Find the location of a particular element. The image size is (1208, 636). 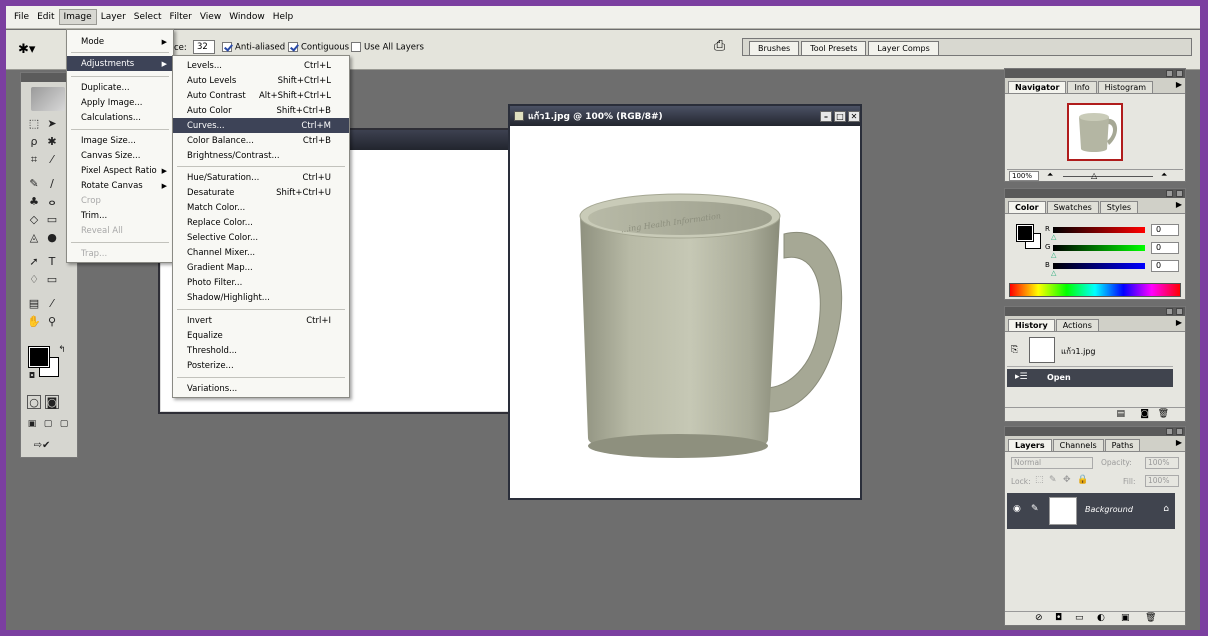

g-value-input: 0 is located at coordinates (1165, 248).